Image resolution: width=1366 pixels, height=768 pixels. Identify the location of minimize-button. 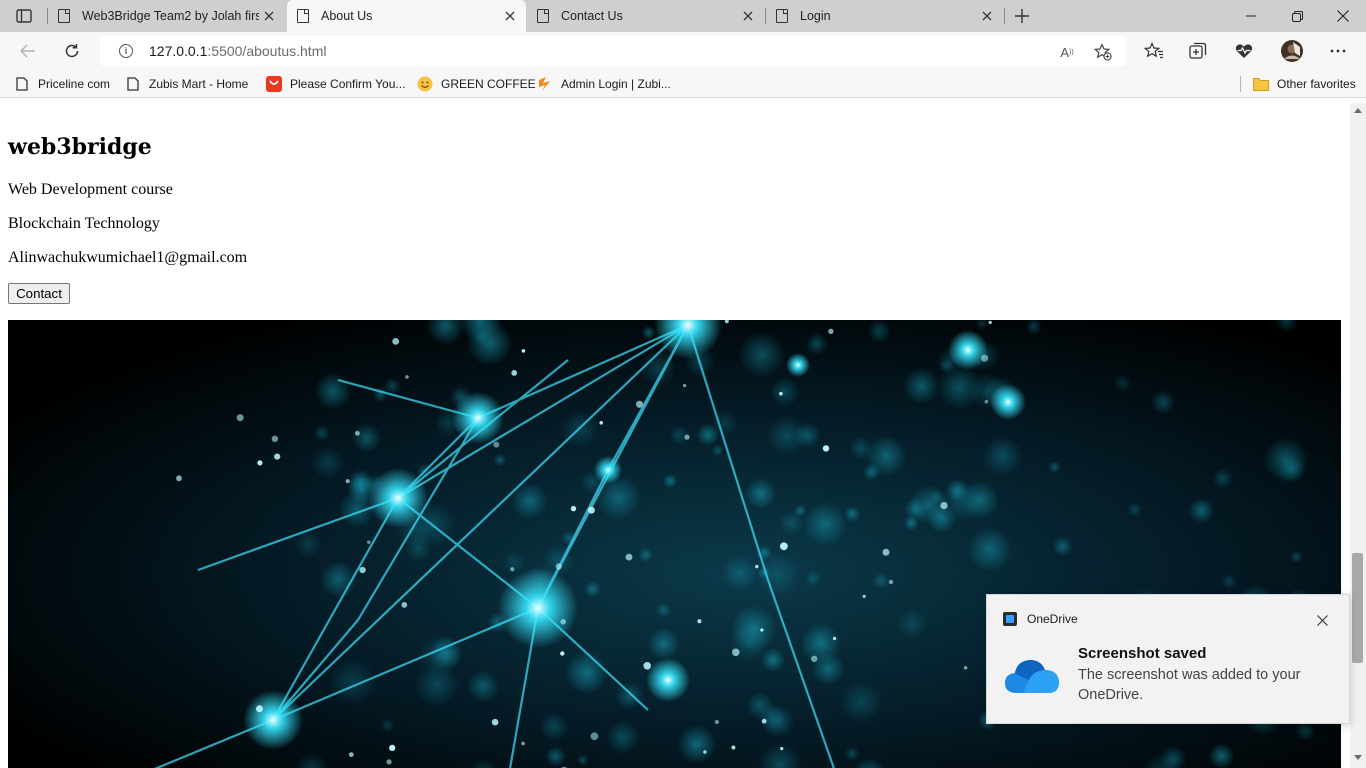
(1251, 16).